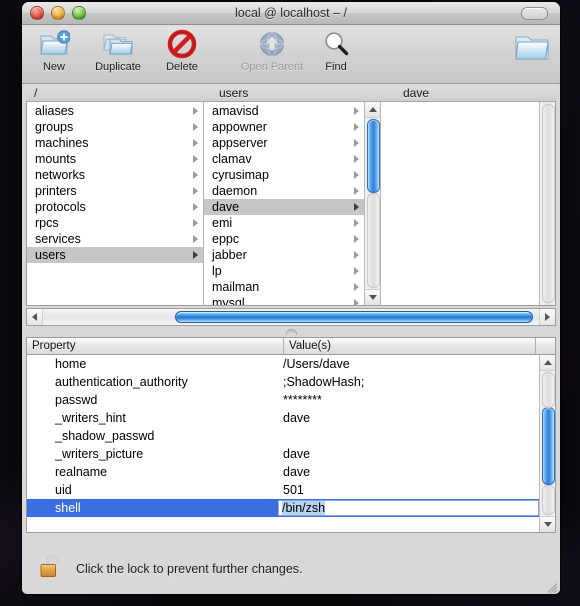  What do you see at coordinates (283, 436) in the screenshot?
I see `table-row: _shadow_passwd` at bounding box center [283, 436].